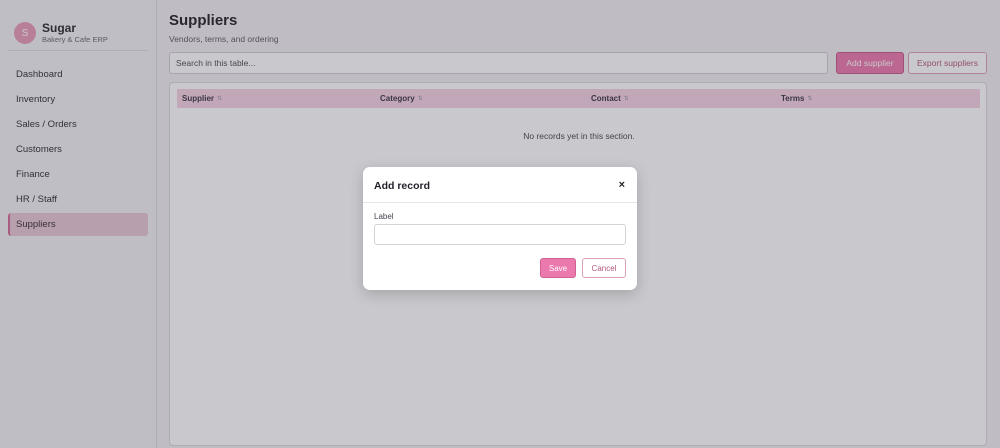 Image resolution: width=1000 pixels, height=448 pixels. What do you see at coordinates (384, 216) in the screenshot?
I see `label-field-label: Label` at bounding box center [384, 216].